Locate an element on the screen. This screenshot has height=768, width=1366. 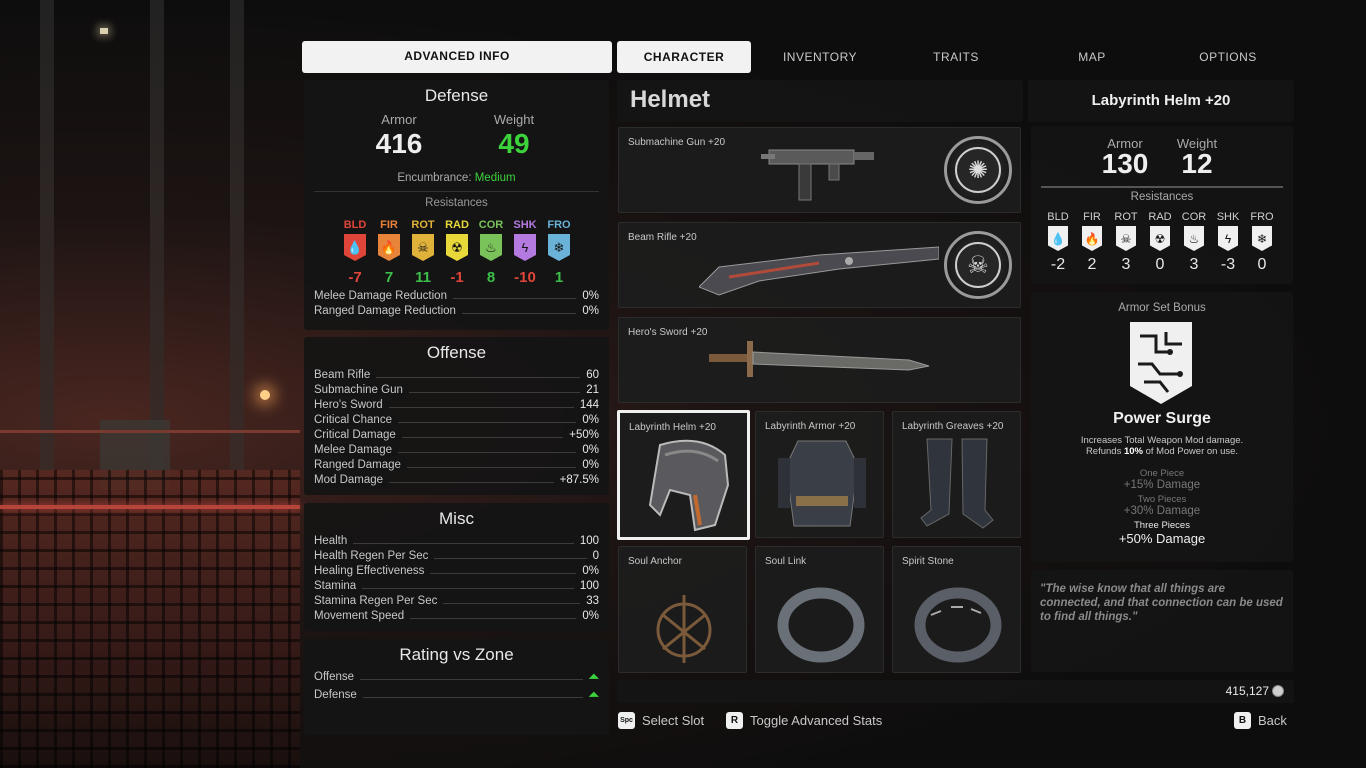
space-key-icon: Spc is located at coordinates (626, 720).